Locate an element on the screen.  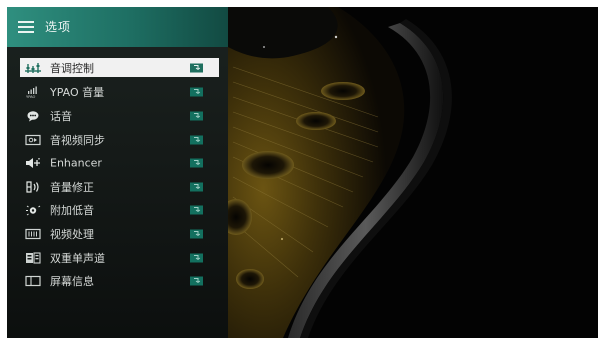
menu-item-label: 音调控制 is located at coordinates (72, 68).